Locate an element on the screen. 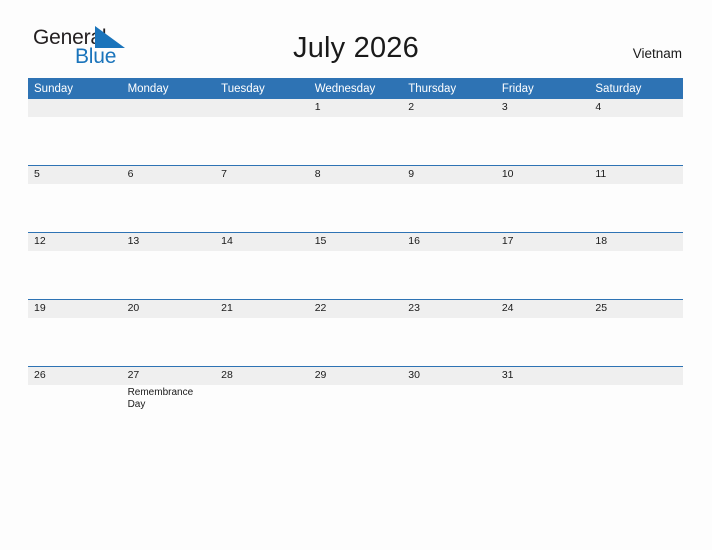 This screenshot has width=712, height=550. page-header: General Blue July 2026 Vietnam is located at coordinates (356, 39).